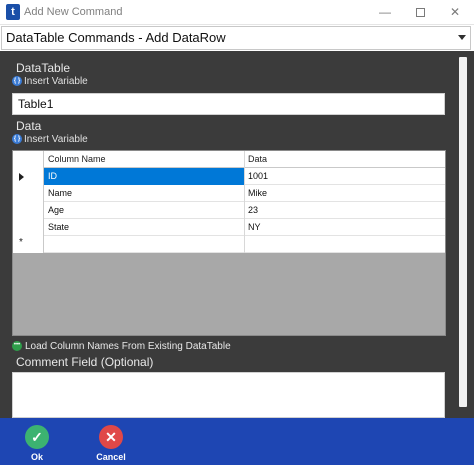  Describe the element at coordinates (85, 362) in the screenshot. I see `comment-field-label: Comment Field (Optional)` at that location.